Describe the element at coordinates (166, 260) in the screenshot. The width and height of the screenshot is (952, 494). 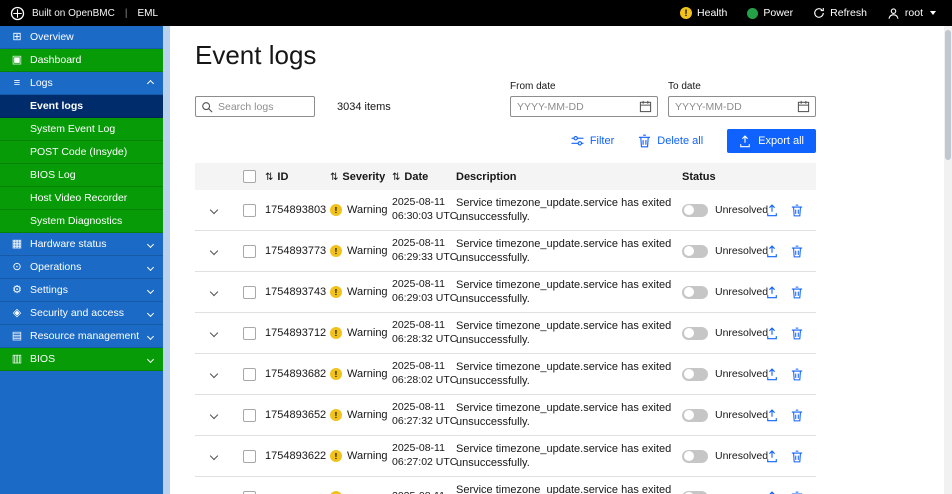
I see `sidebar-scrollbar` at that location.